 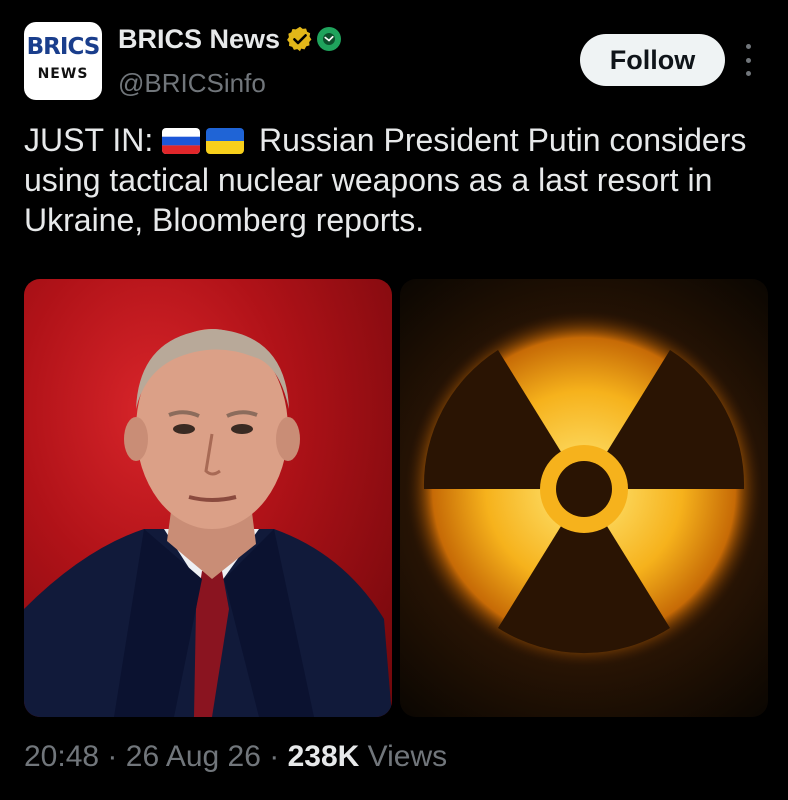 What do you see at coordinates (89, 140) in the screenshot?
I see `tweet-prefix: JUST IN:` at bounding box center [89, 140].